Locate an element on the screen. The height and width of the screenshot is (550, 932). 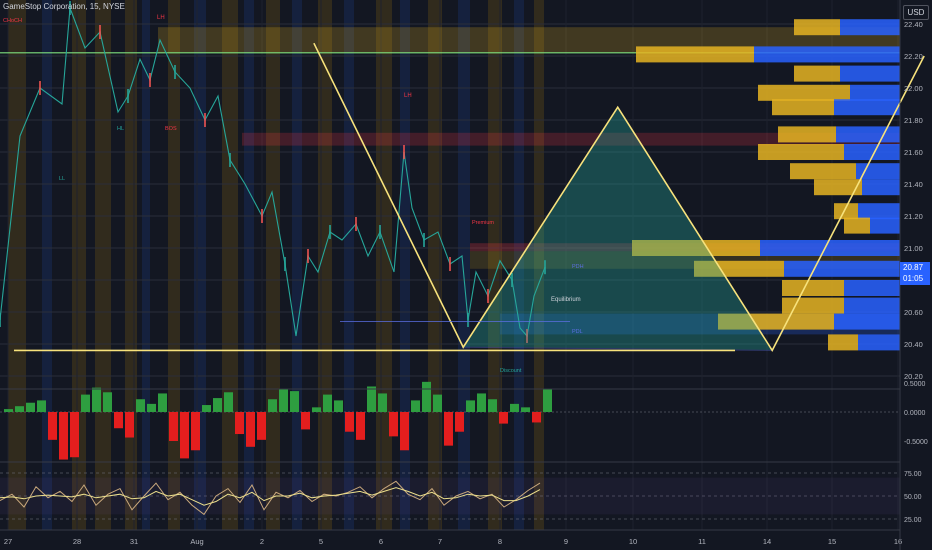
label-lh-left: LH is located at coordinates (161, 18).